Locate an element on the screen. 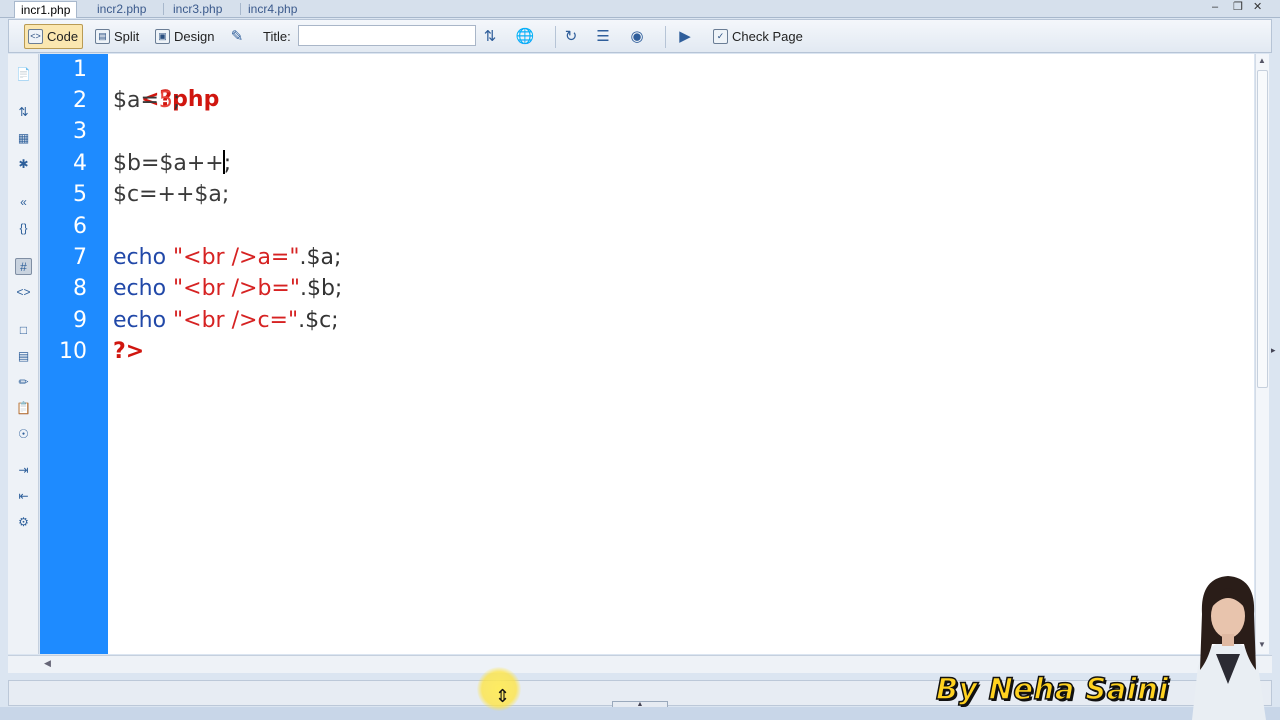 The height and width of the screenshot is (720, 1280). code-line-4: $b=$a++; is located at coordinates (172, 164).